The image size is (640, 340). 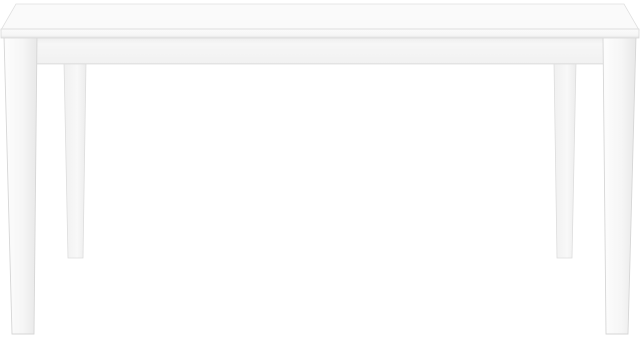 What do you see at coordinates (565, 160) in the screenshot?
I see `back-leg-right` at bounding box center [565, 160].